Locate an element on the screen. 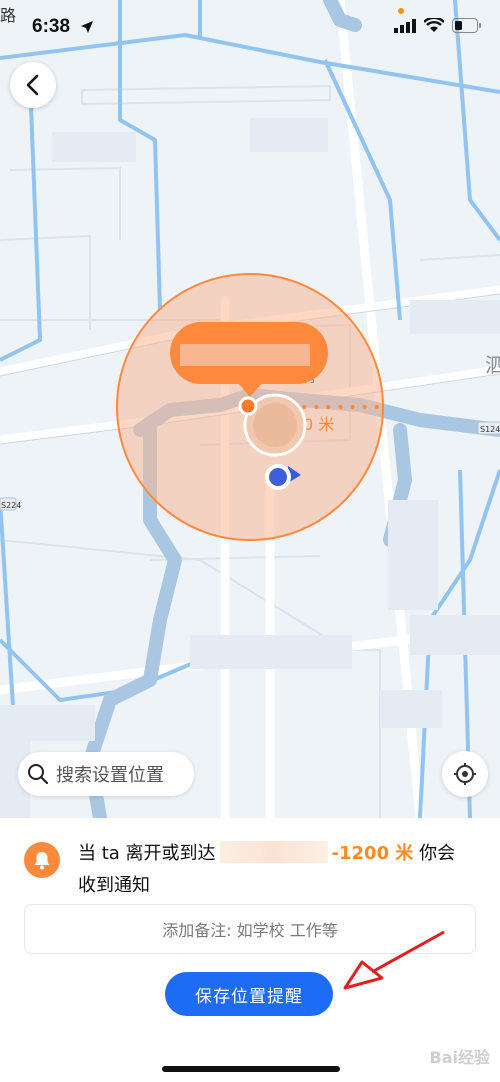 This screenshot has height=1082, width=500. road-badge-left: S224 is located at coordinates (11, 505).